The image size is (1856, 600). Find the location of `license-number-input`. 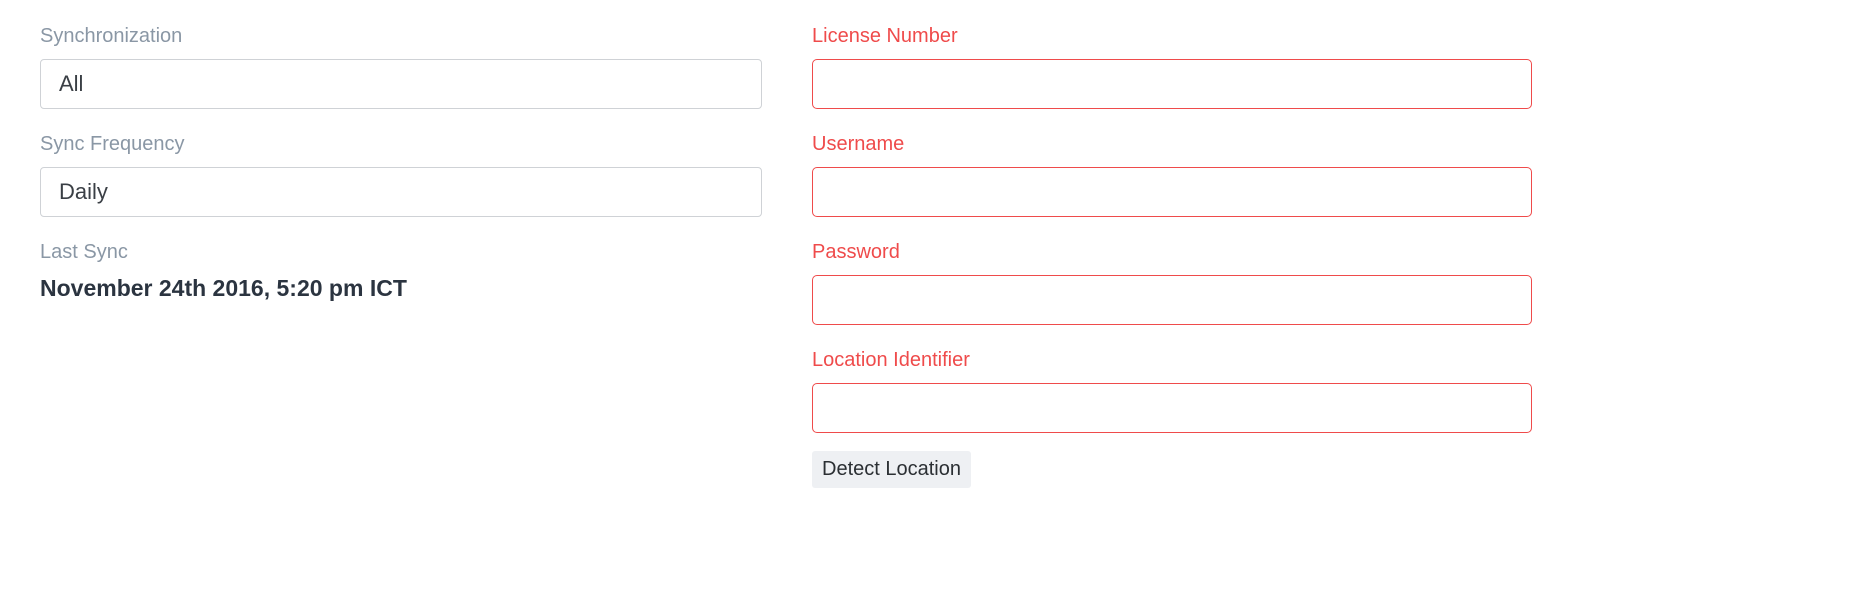

license-number-input is located at coordinates (1172, 84).